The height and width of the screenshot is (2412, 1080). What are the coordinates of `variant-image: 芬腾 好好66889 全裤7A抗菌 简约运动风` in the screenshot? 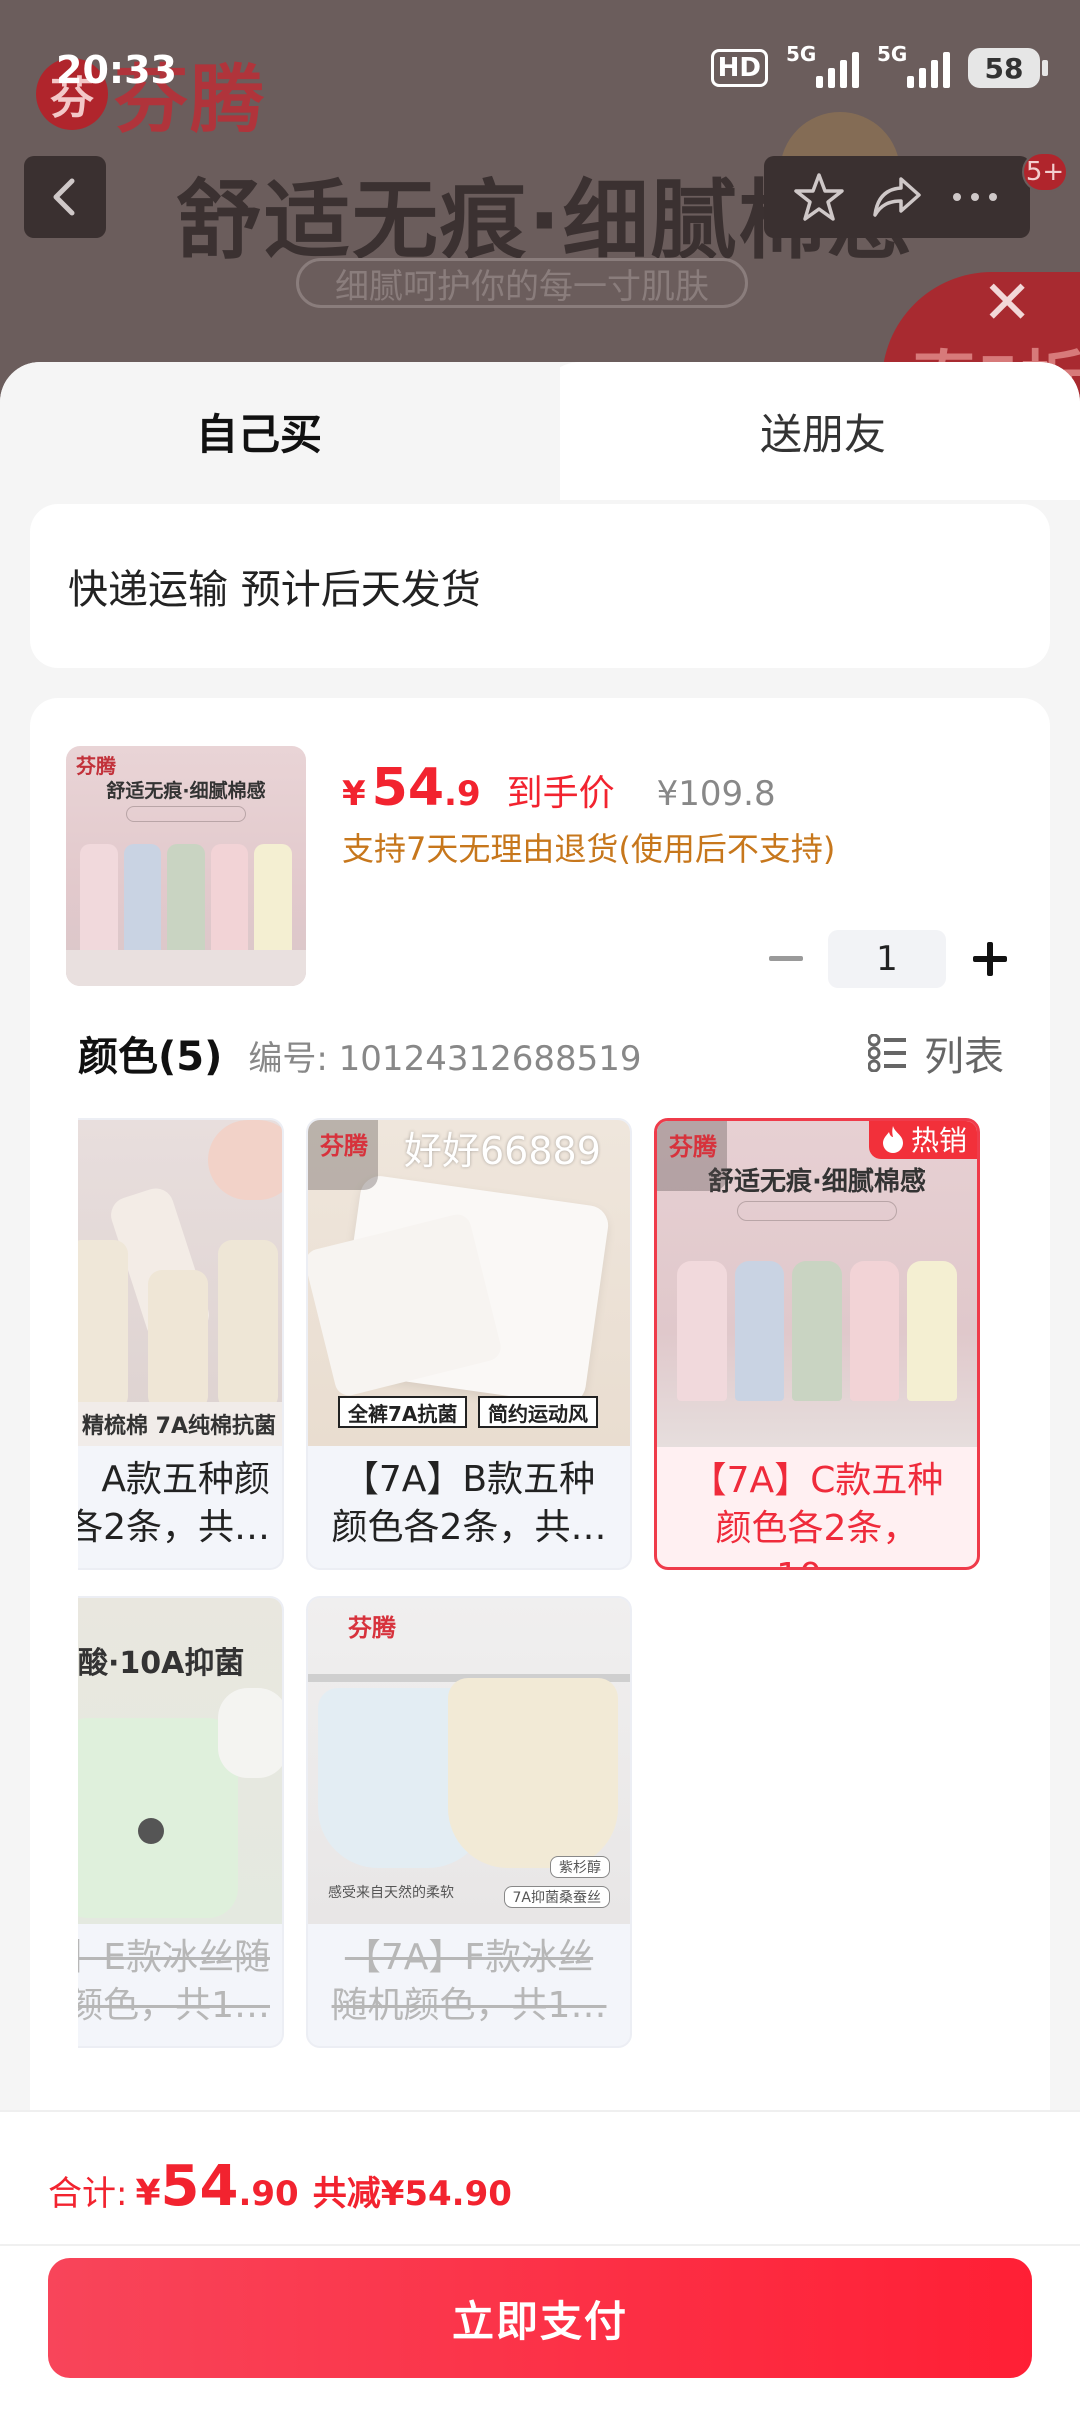 It's located at (469, 1283).